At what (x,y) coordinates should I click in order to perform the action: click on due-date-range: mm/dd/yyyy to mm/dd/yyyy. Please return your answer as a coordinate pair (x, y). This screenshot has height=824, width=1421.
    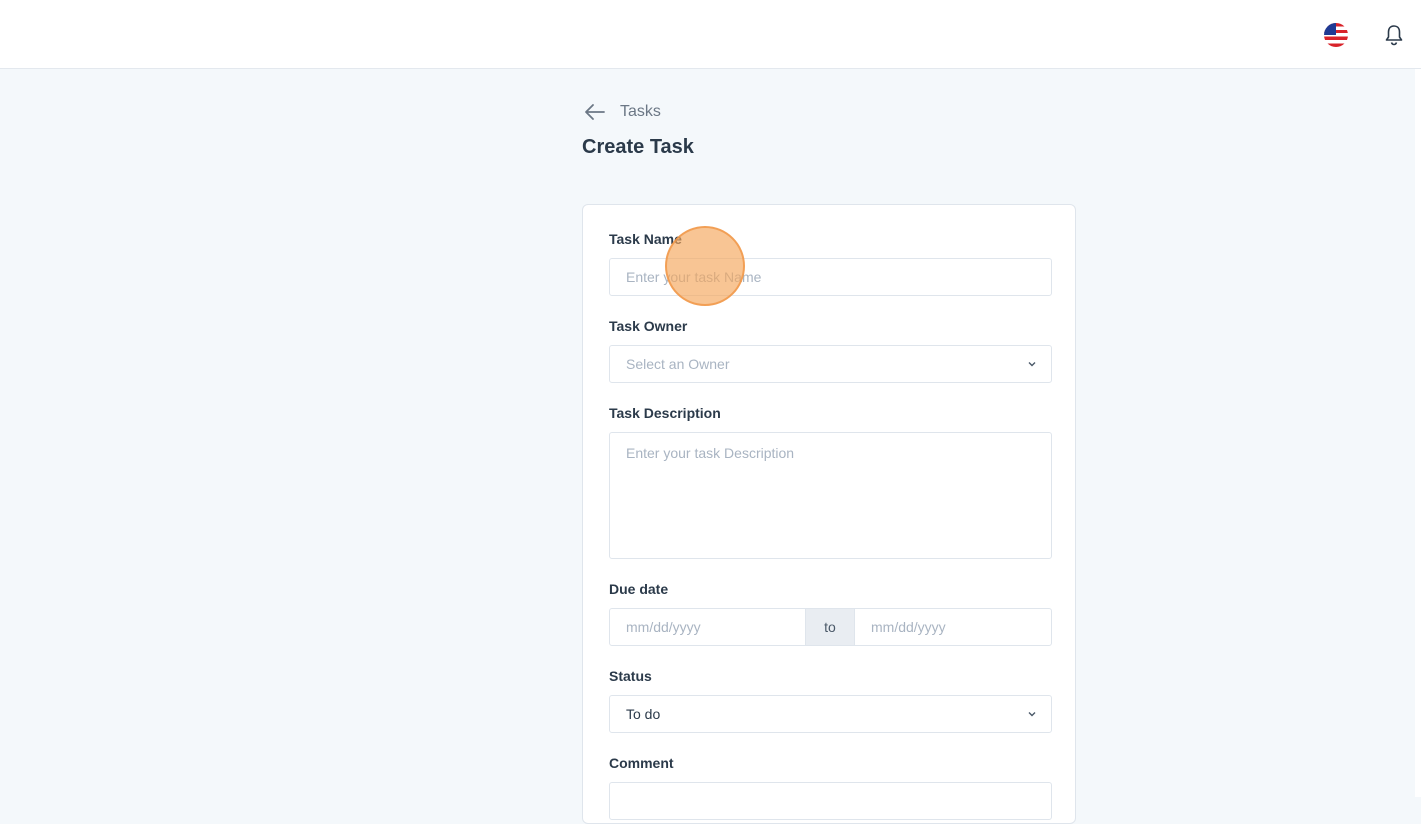
    Looking at the image, I should click on (830, 627).